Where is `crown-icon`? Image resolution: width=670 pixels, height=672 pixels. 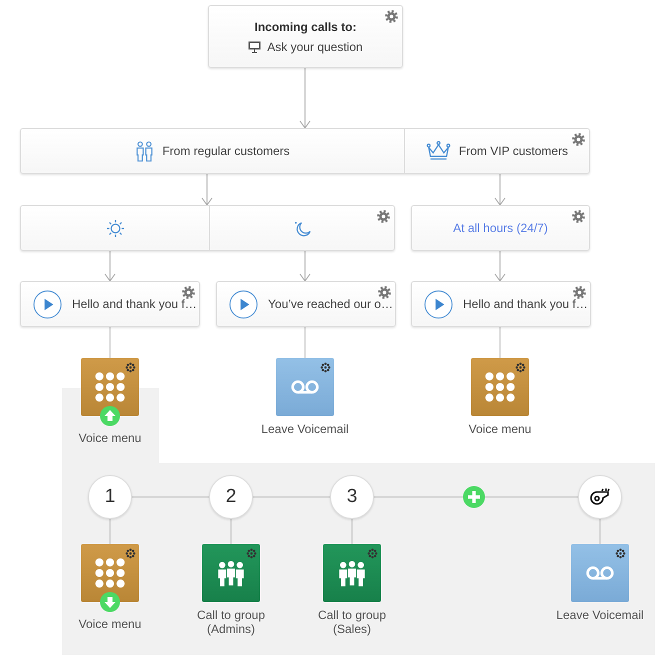 crown-icon is located at coordinates (438, 151).